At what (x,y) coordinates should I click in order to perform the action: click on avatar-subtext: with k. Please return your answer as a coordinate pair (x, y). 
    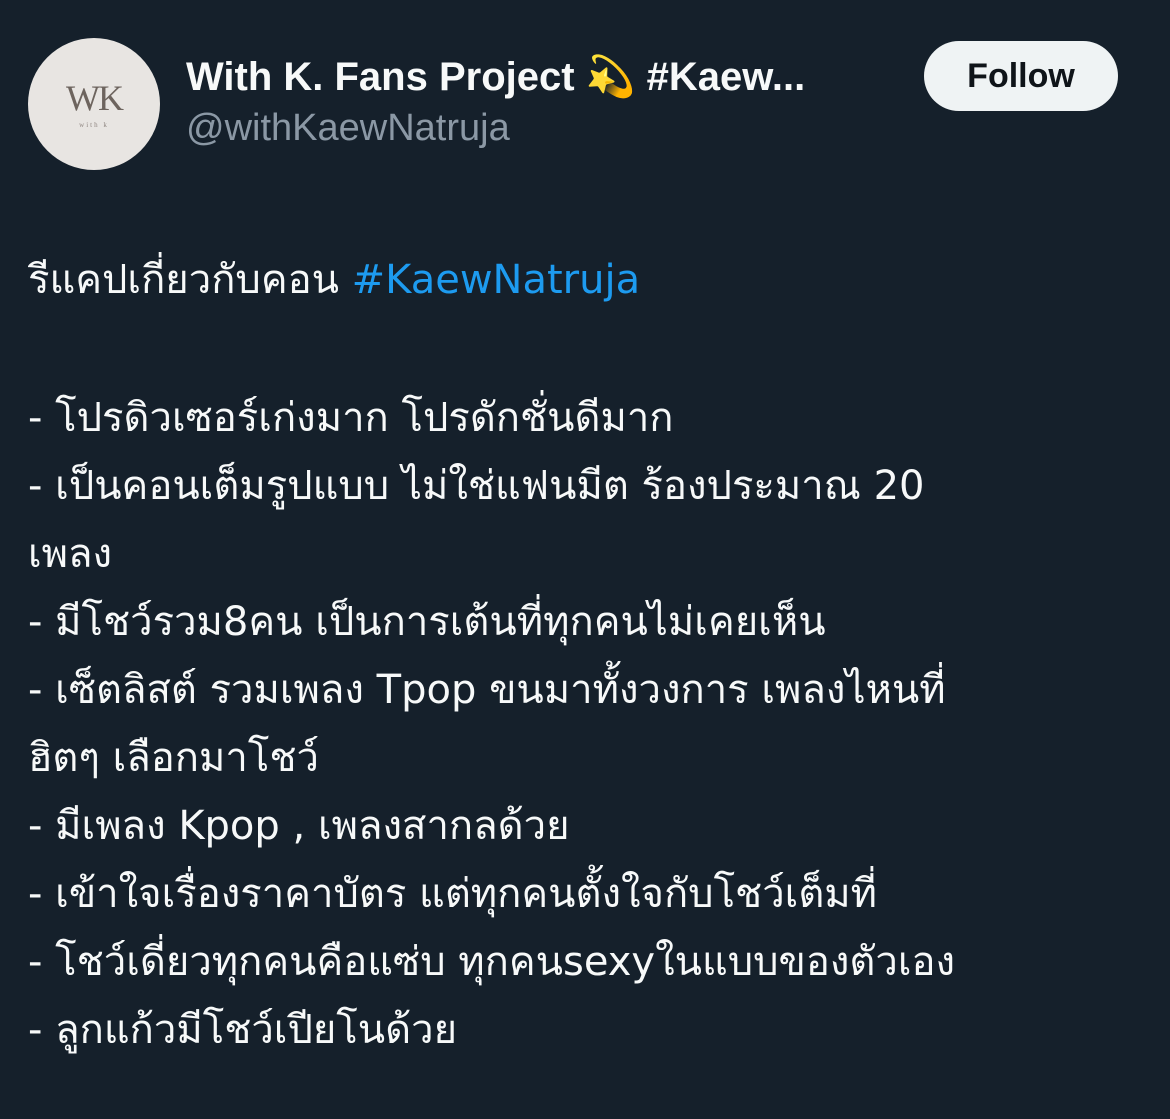
    Looking at the image, I should click on (94, 124).